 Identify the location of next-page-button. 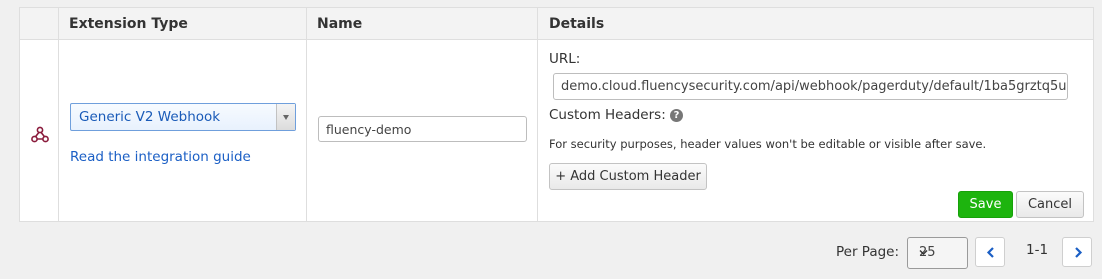
(1077, 252).